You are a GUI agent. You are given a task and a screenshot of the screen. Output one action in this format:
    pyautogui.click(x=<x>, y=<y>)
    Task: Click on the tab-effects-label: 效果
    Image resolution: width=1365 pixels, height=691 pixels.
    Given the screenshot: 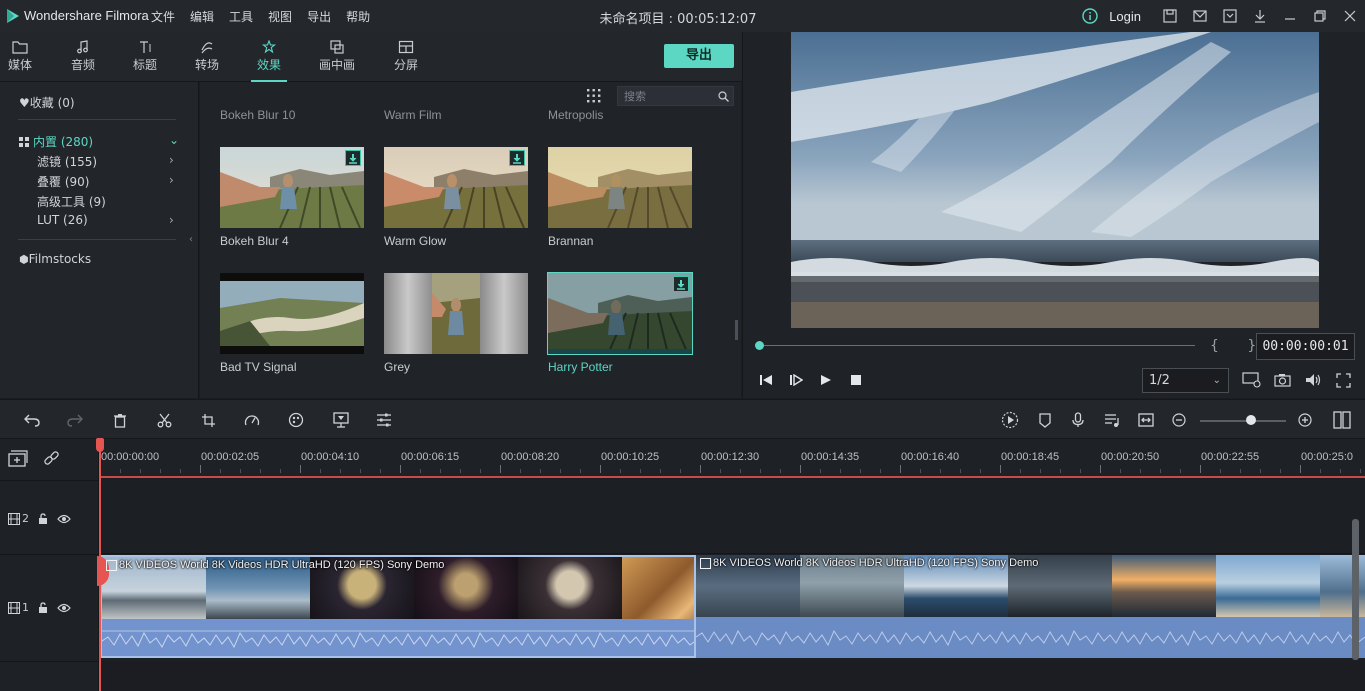 What is the action you would take?
    pyautogui.click(x=268, y=65)
    